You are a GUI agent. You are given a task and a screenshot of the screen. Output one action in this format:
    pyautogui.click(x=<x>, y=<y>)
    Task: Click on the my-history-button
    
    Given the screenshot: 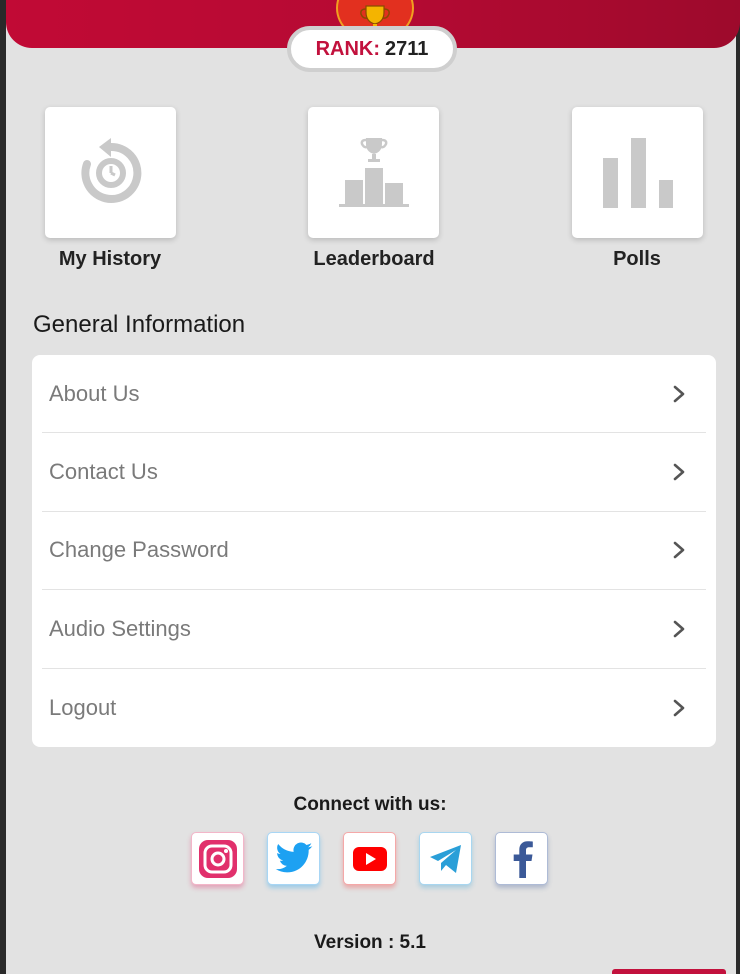 What is the action you would take?
    pyautogui.click(x=110, y=172)
    